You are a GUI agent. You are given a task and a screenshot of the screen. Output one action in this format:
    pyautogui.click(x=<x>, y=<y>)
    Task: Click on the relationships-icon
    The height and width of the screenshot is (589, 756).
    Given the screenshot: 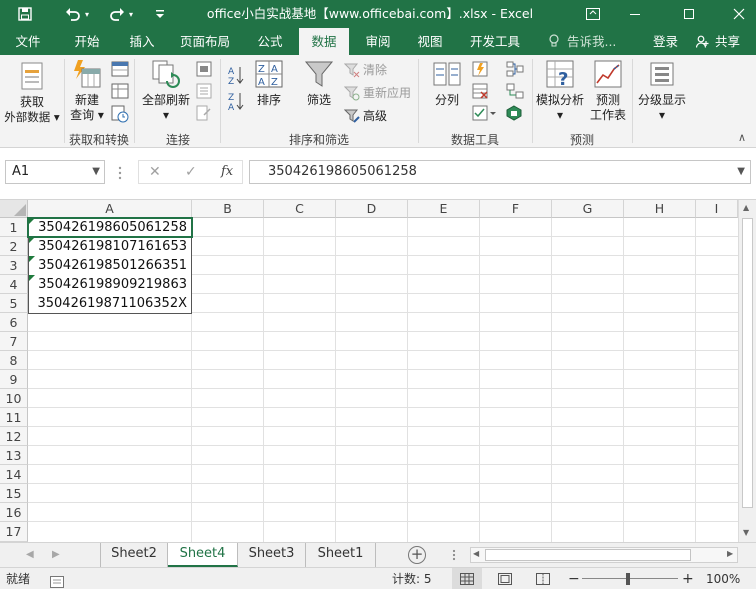 What is the action you would take?
    pyautogui.click(x=515, y=92)
    